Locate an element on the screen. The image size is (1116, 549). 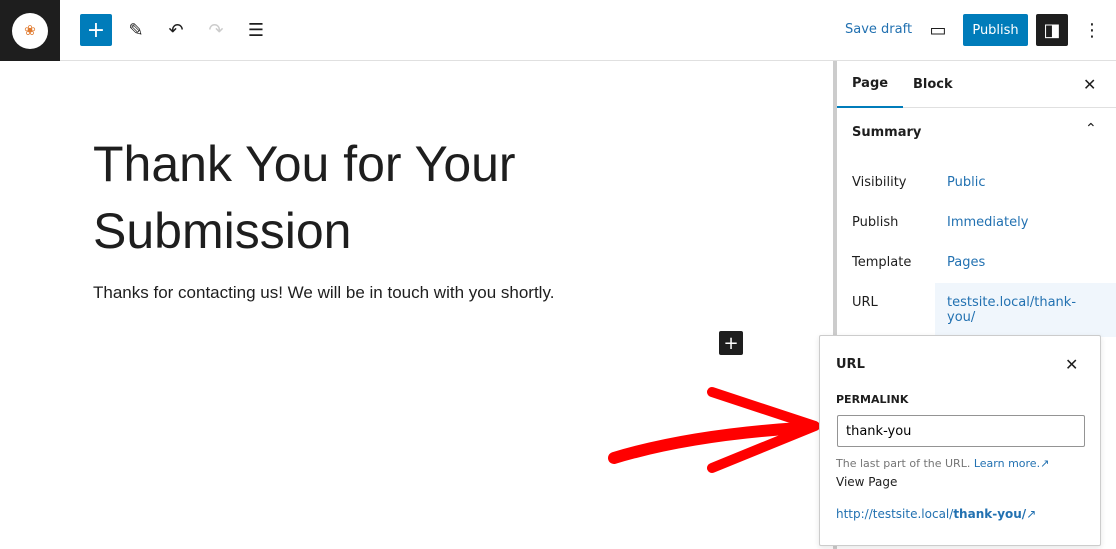
laptop-icon: ▭ is located at coordinates (938, 30).